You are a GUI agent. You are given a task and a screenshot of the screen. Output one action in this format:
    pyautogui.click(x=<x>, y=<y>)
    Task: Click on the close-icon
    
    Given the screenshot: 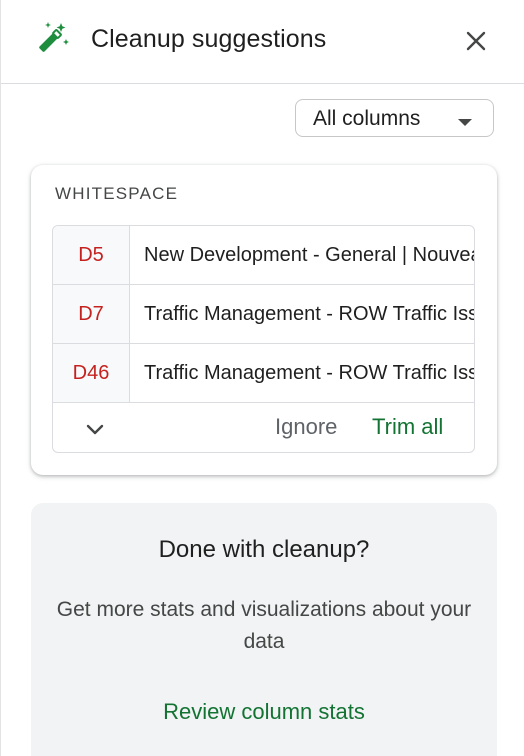 What is the action you would take?
    pyautogui.click(x=476, y=41)
    